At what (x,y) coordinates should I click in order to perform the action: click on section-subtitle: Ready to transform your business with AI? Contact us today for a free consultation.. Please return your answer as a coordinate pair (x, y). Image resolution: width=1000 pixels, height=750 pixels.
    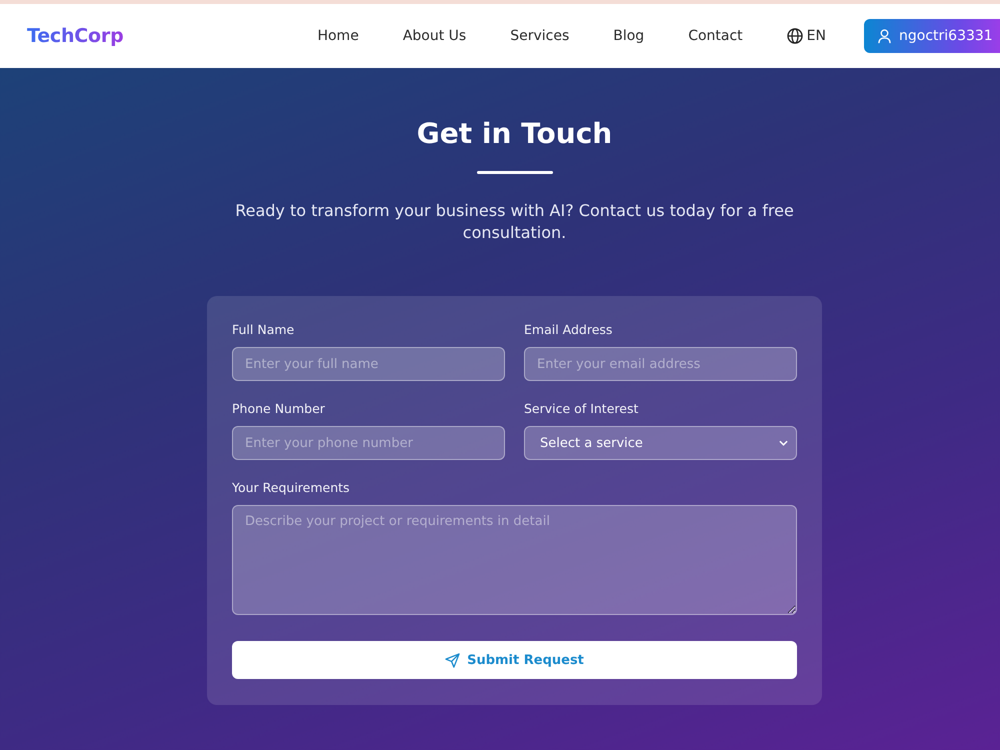
    Looking at the image, I should click on (514, 222).